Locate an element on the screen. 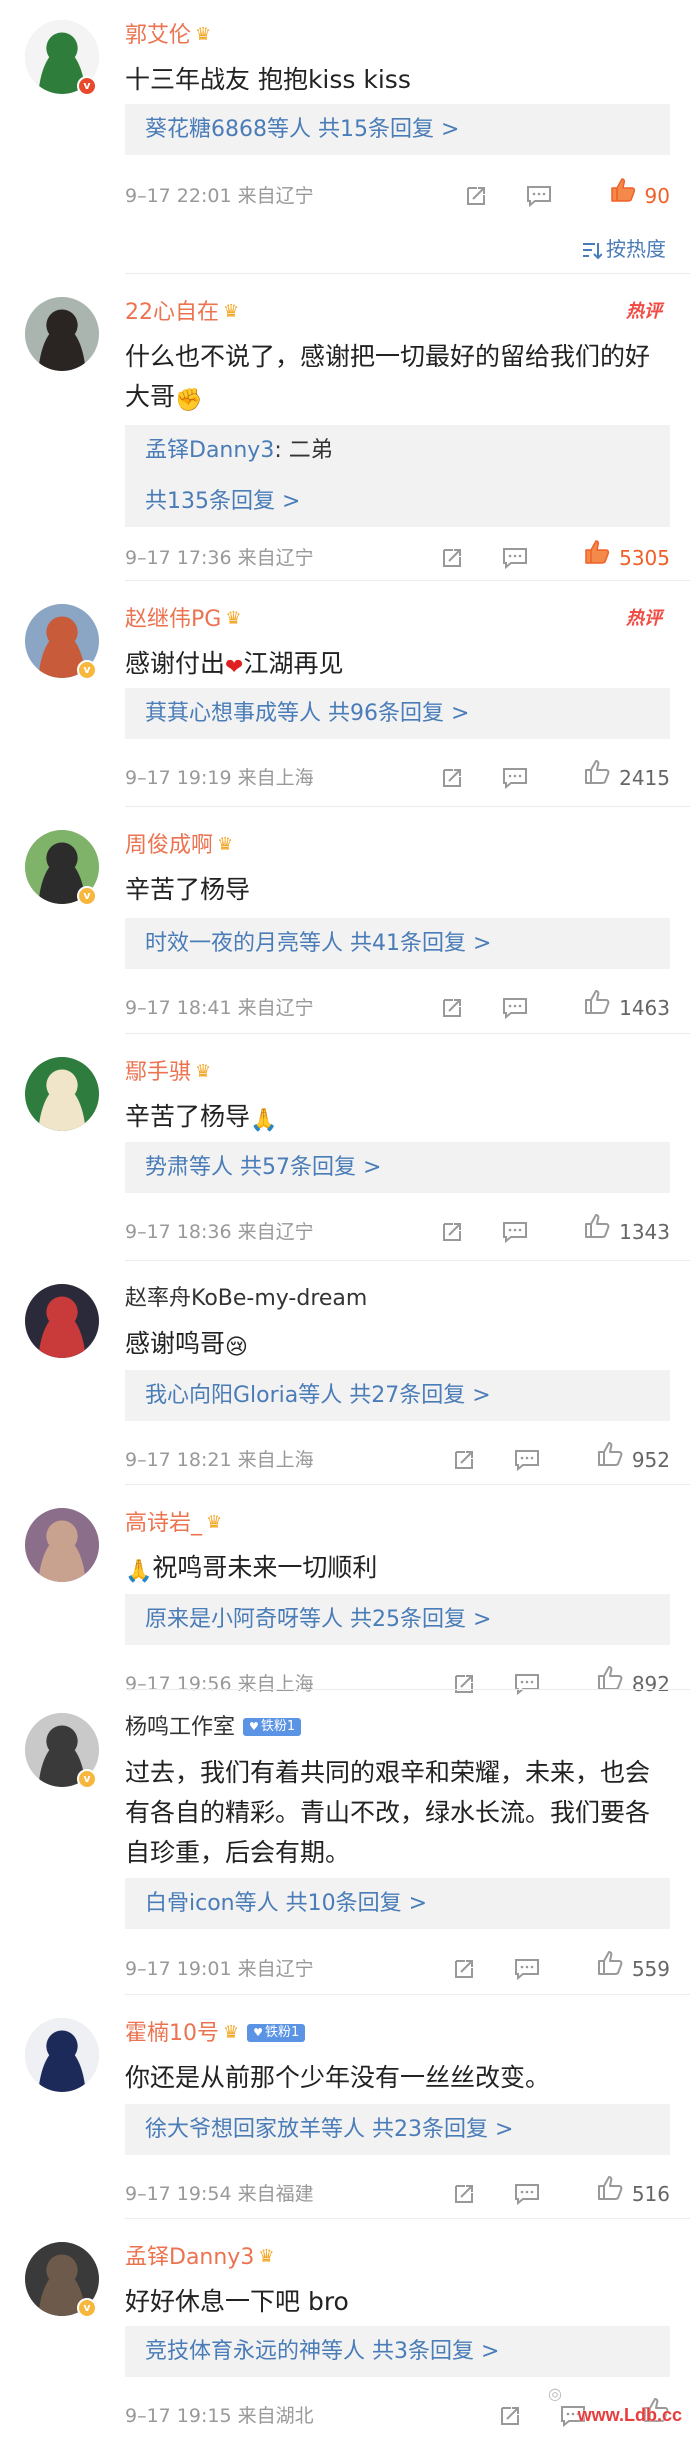 This screenshot has width=690, height=2450. reply-user-link: 萁萁心想事成 is located at coordinates (211, 713).